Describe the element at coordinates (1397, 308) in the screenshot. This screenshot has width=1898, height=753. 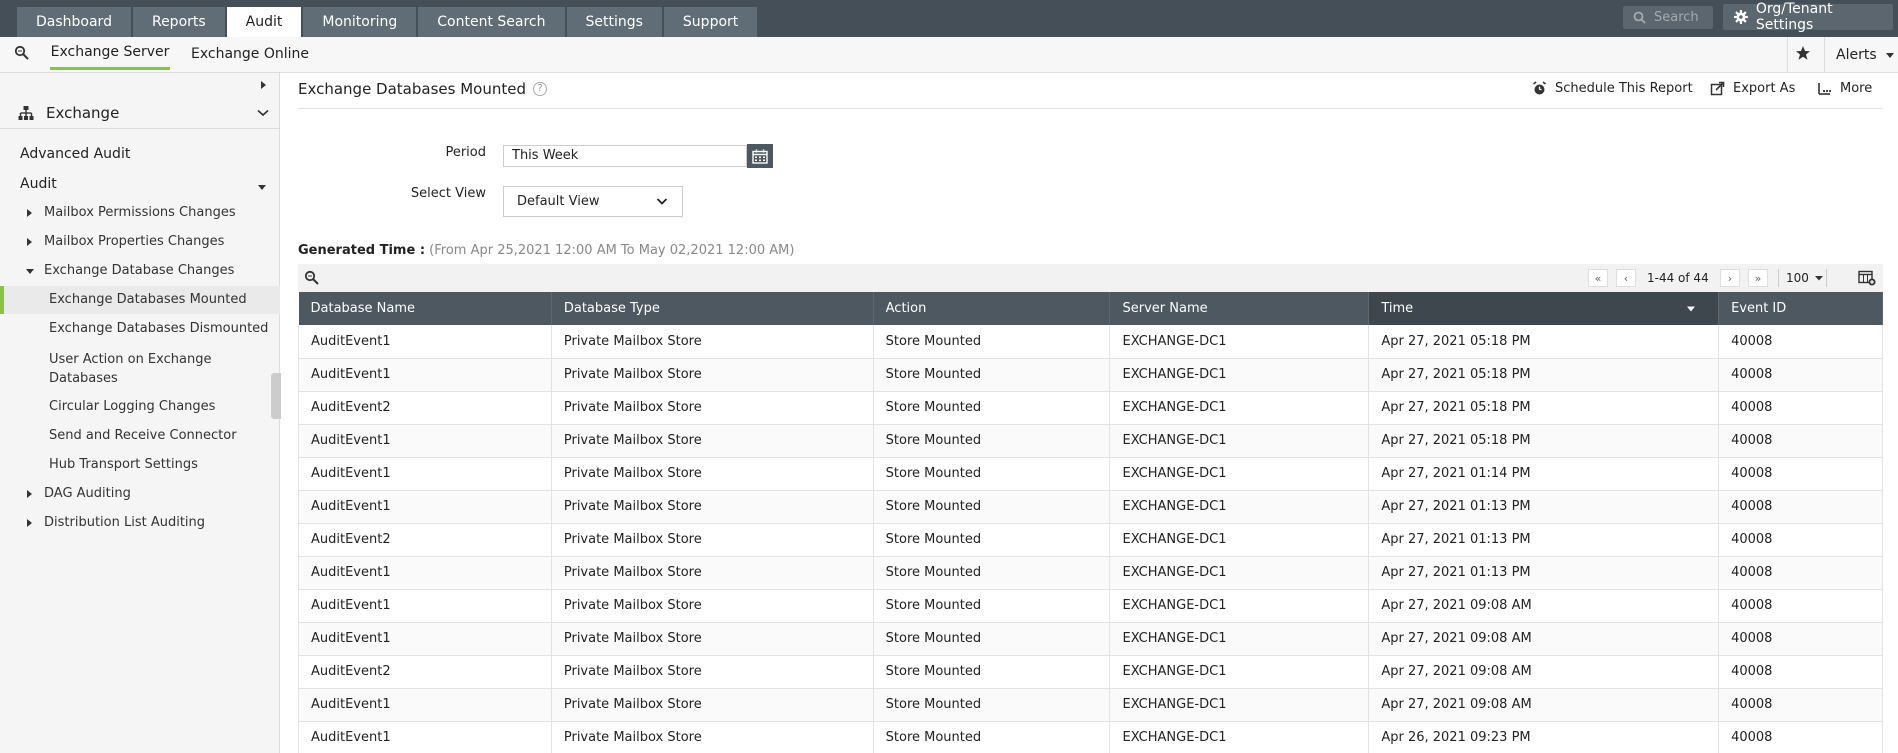
I see `column-header-time-label: Time` at that location.